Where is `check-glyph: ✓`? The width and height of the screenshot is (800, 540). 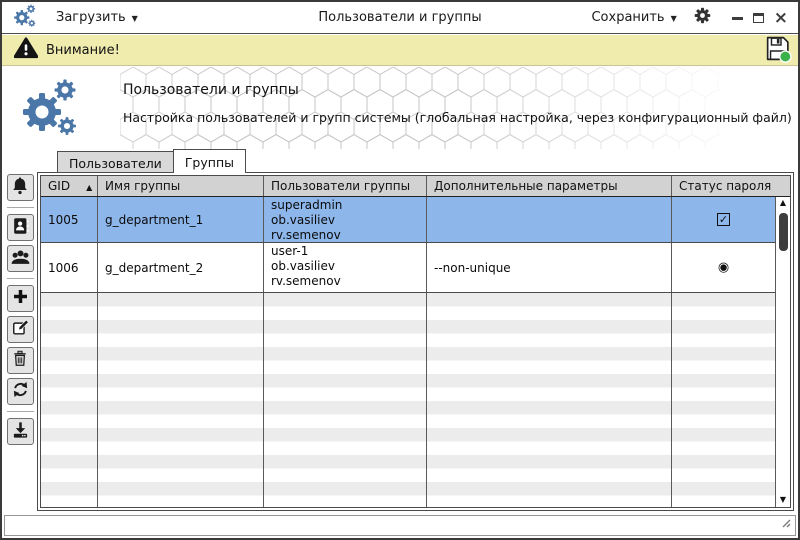 check-glyph: ✓ is located at coordinates (723, 219).